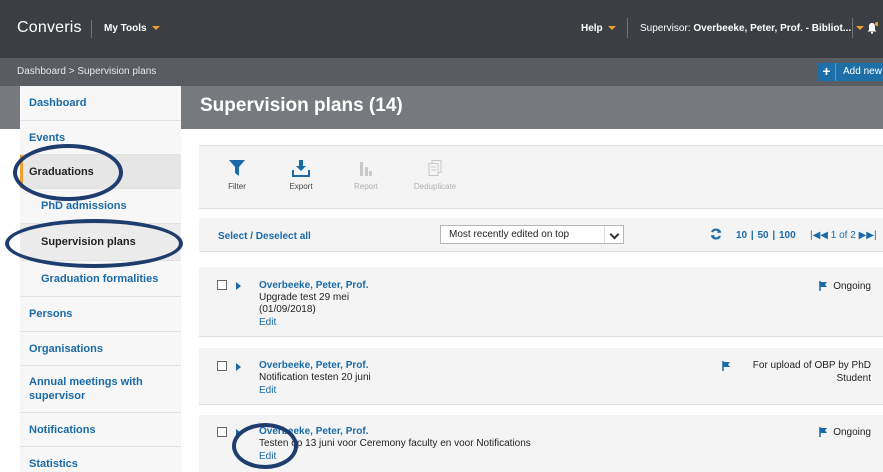  I want to click on my-tools-menu: My Tools, so click(132, 28).